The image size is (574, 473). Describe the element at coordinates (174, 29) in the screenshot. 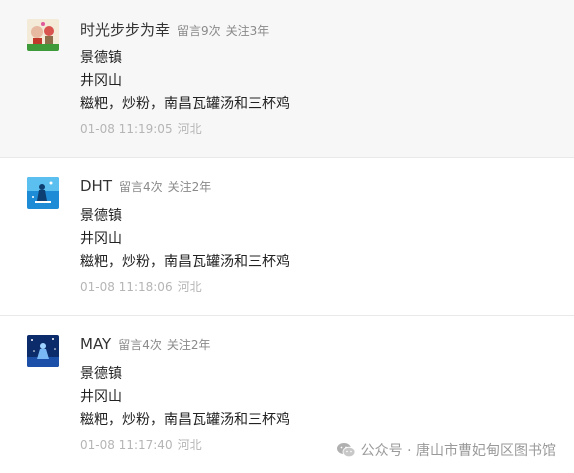

I see `comment-header: 时光步步为幸 留言9次 关注3年` at that location.